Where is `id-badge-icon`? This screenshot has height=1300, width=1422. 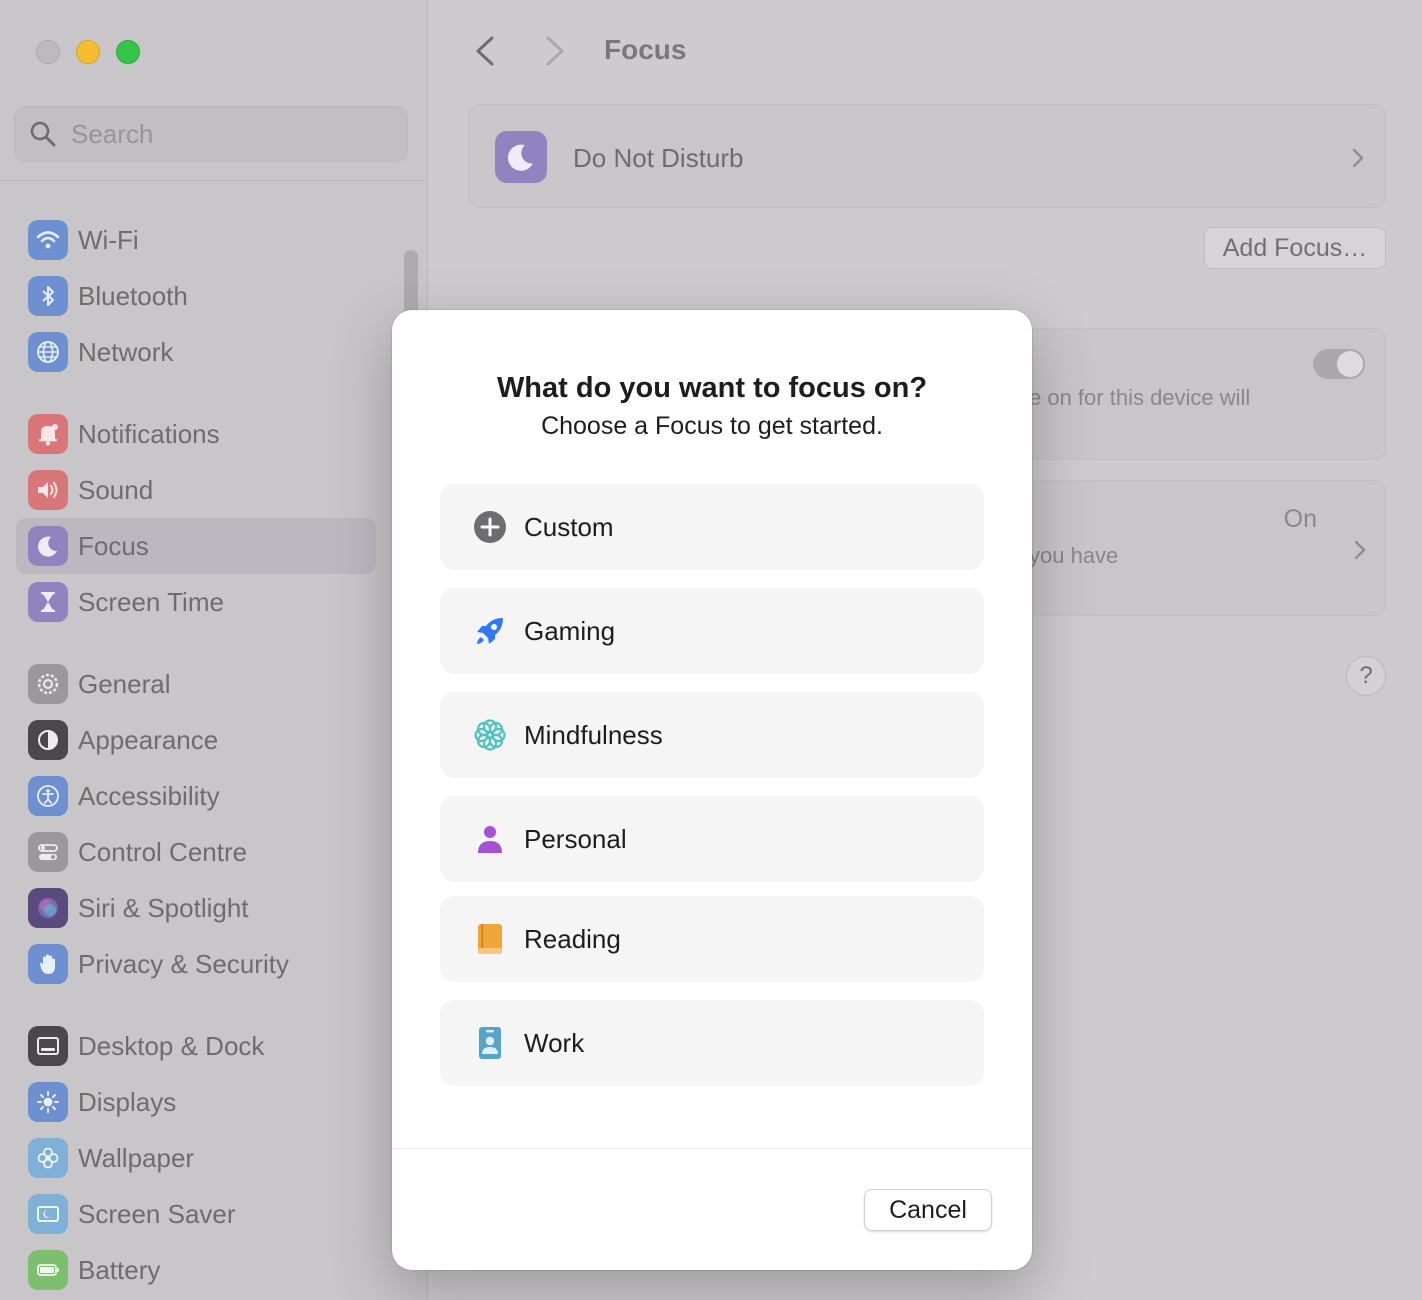 id-badge-icon is located at coordinates (490, 1043).